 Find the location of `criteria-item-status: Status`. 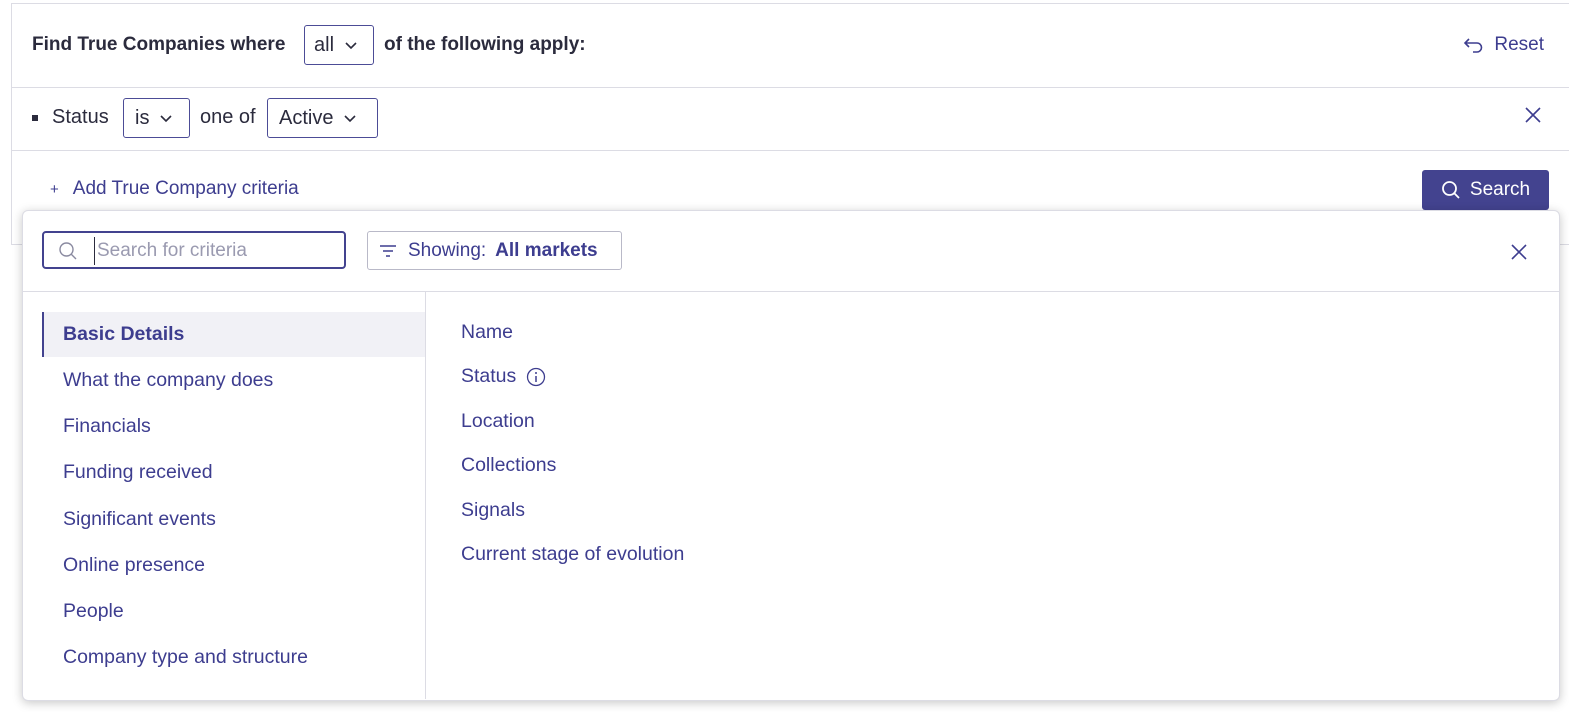

criteria-item-status: Status is located at coordinates (503, 376).